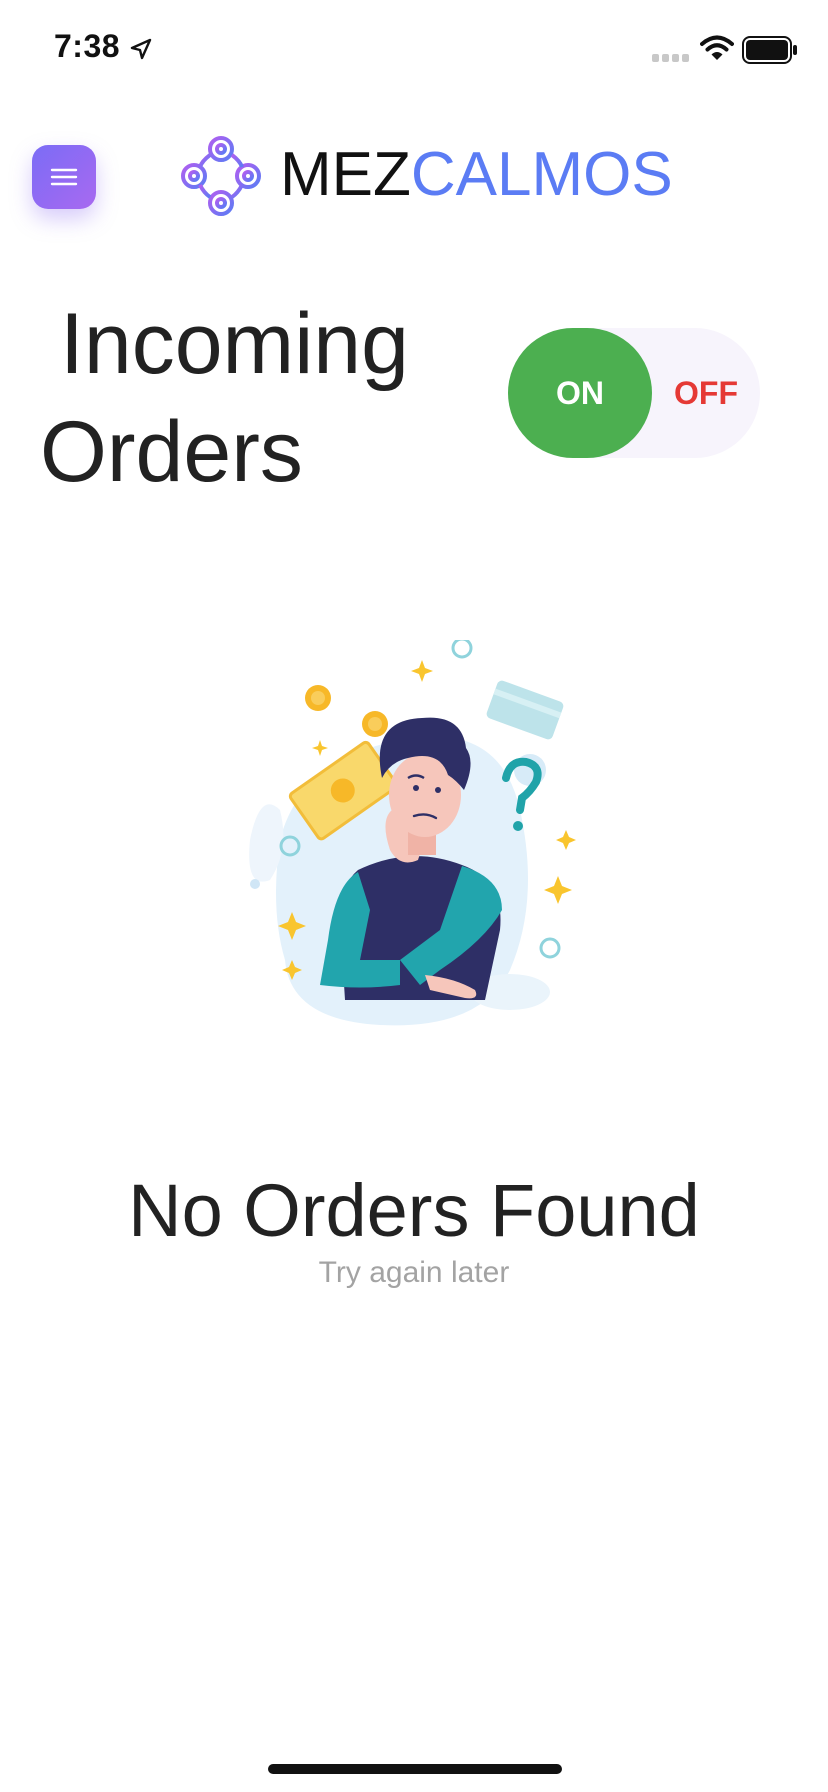  Describe the element at coordinates (87, 46) in the screenshot. I see `status-time: 7:38` at that location.